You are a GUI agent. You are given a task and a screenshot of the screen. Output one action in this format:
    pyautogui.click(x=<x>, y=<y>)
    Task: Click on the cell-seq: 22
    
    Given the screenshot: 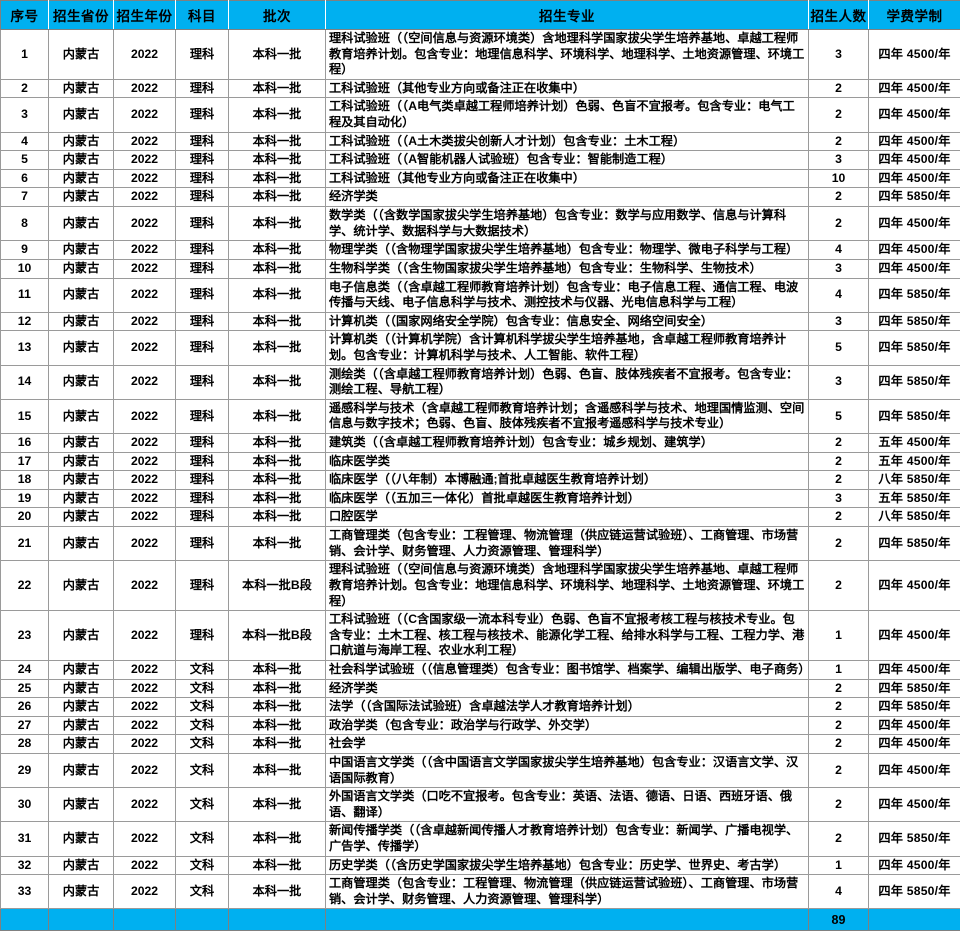 What is the action you would take?
    pyautogui.click(x=25, y=586)
    